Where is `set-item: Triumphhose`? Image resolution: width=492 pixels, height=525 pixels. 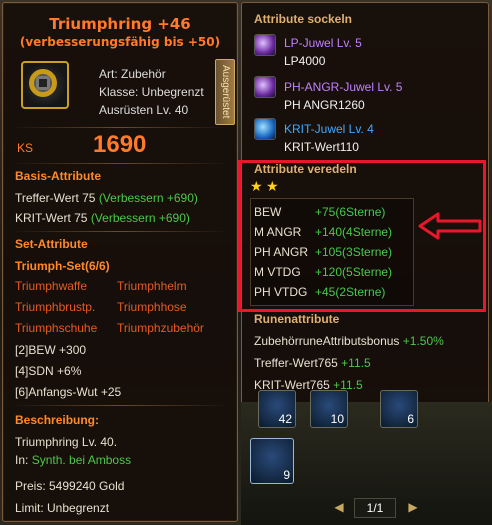 set-item: Triumphhose is located at coordinates (152, 307).